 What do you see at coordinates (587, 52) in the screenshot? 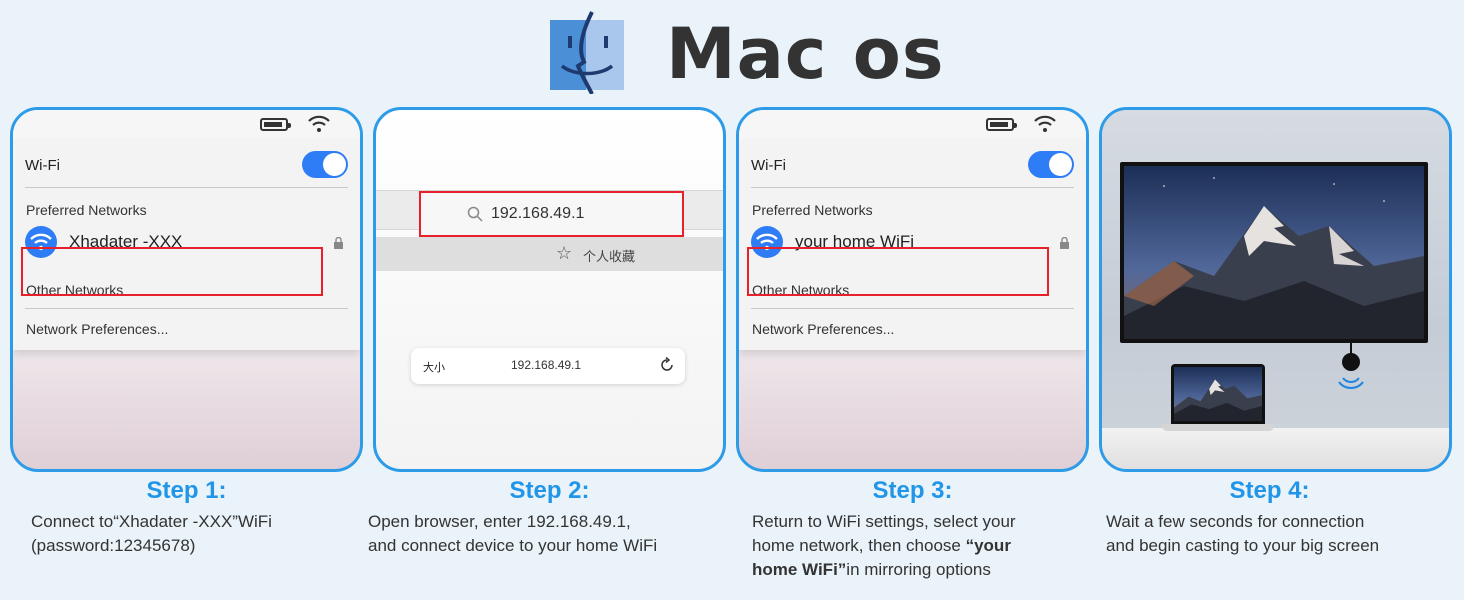
I see `finder-face-icon` at bounding box center [587, 52].